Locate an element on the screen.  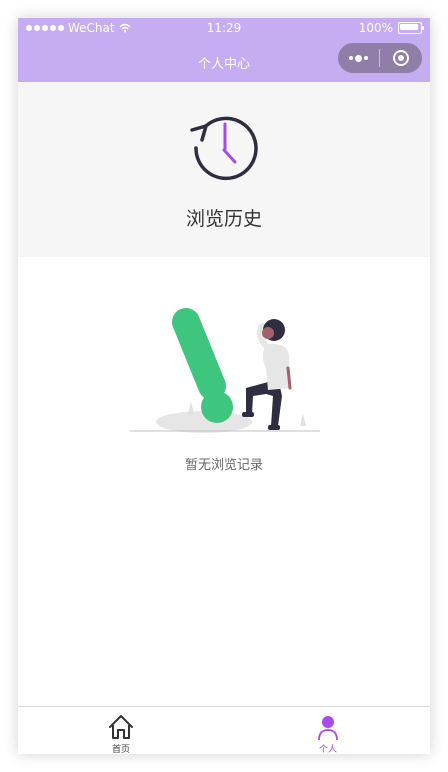
tab-me: 个人 is located at coordinates (328, 730).